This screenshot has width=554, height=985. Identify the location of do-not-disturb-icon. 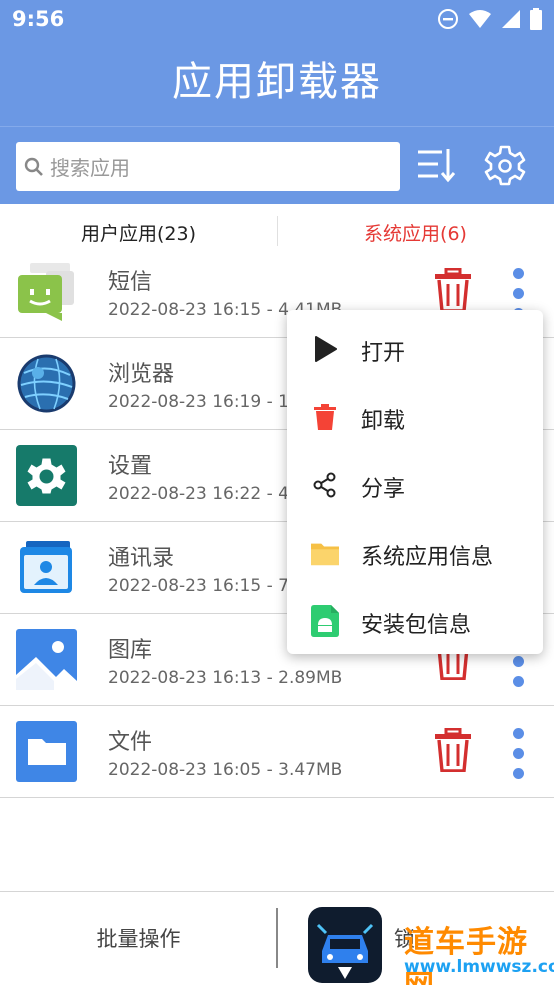
(448, 19).